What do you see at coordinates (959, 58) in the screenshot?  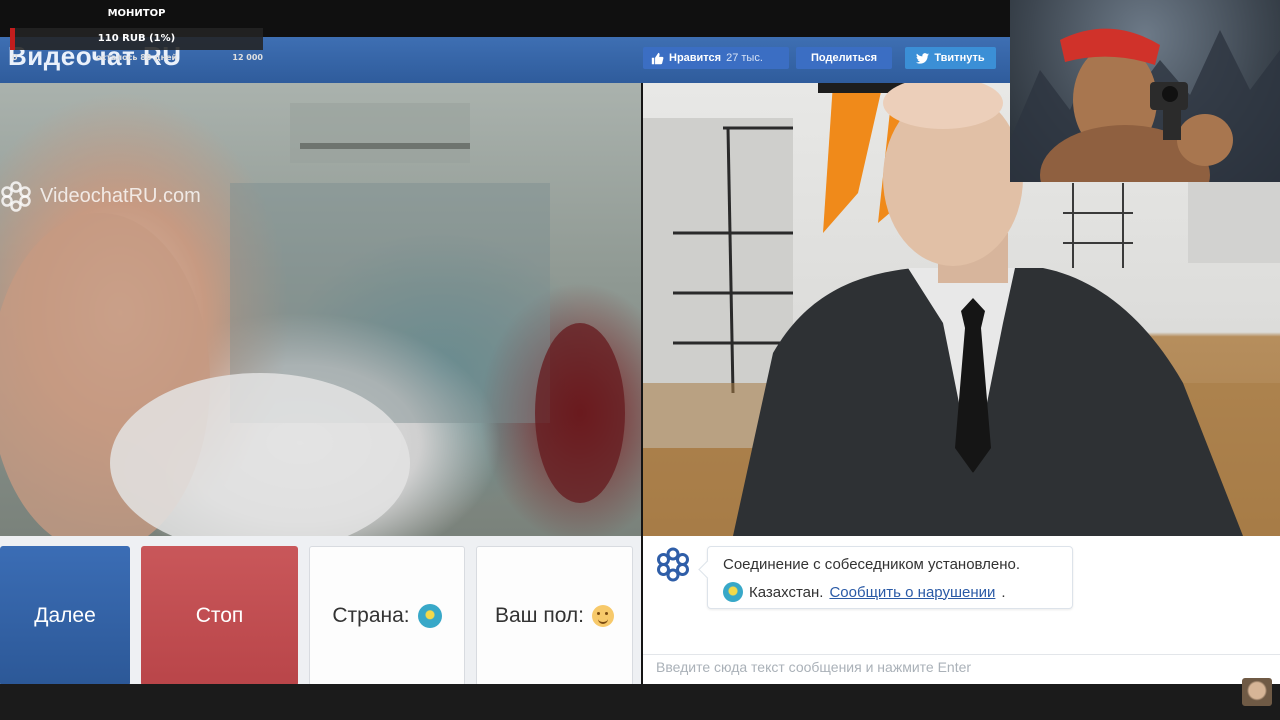 I see `tweet-label: Твитнуть` at bounding box center [959, 58].